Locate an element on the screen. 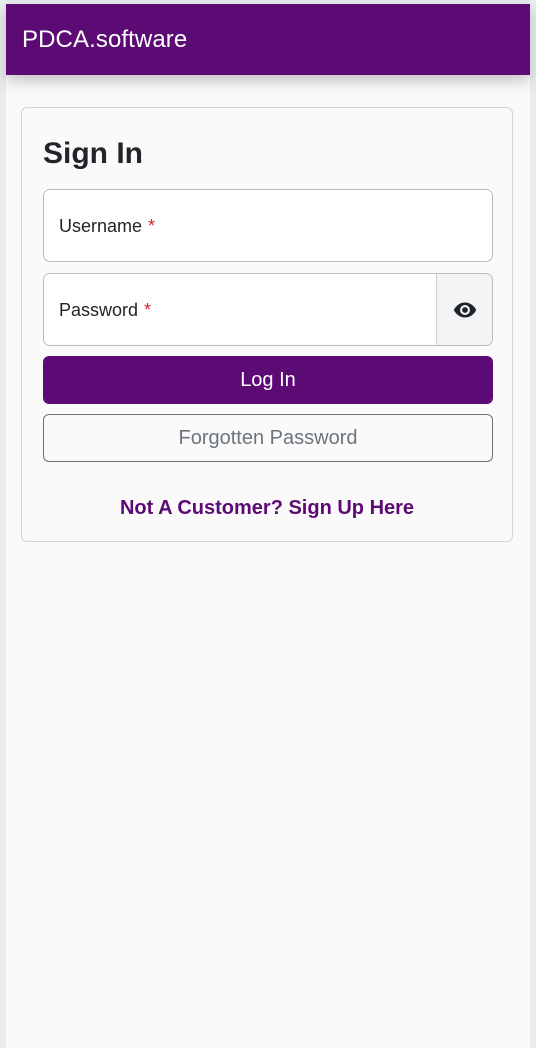 The height and width of the screenshot is (1048, 536). forgotten-password-button: Forgotten Password is located at coordinates (268, 438).